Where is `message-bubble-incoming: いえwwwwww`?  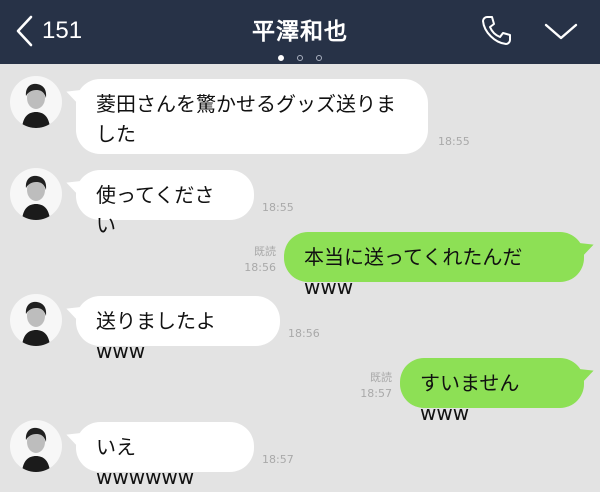 message-bubble-incoming: いえwwwwww is located at coordinates (165, 455).